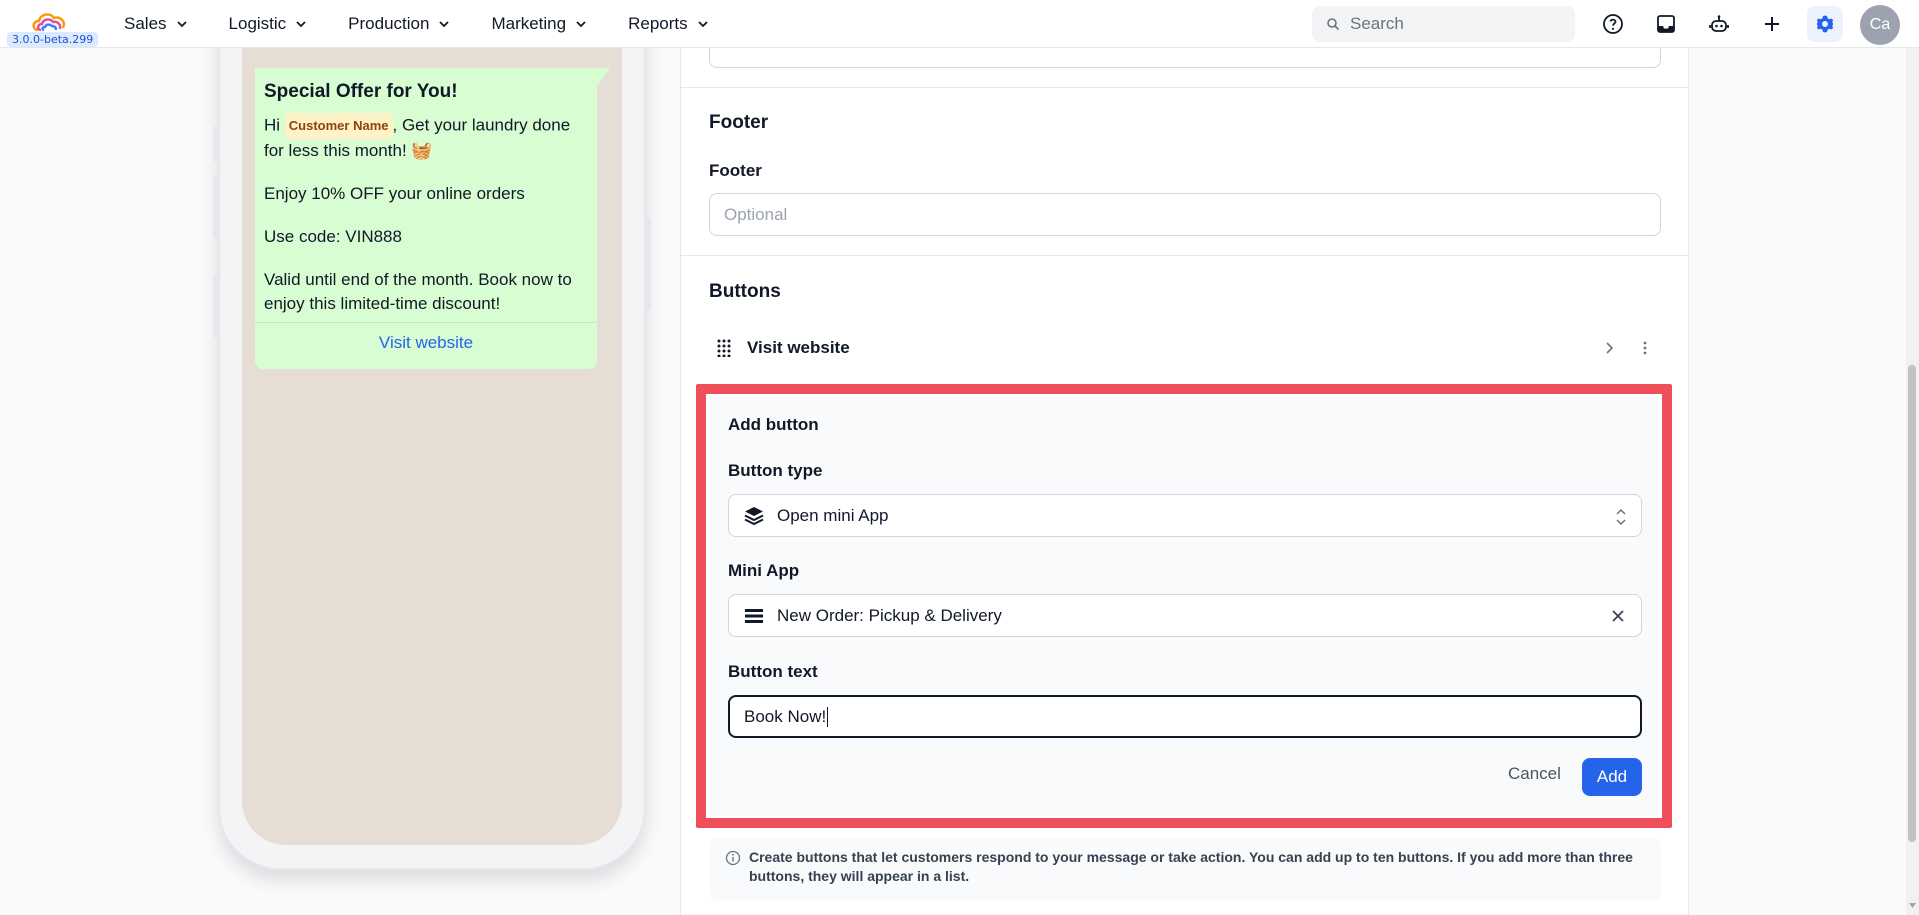 The image size is (1919, 915). I want to click on settings-icon, so click(1825, 24).